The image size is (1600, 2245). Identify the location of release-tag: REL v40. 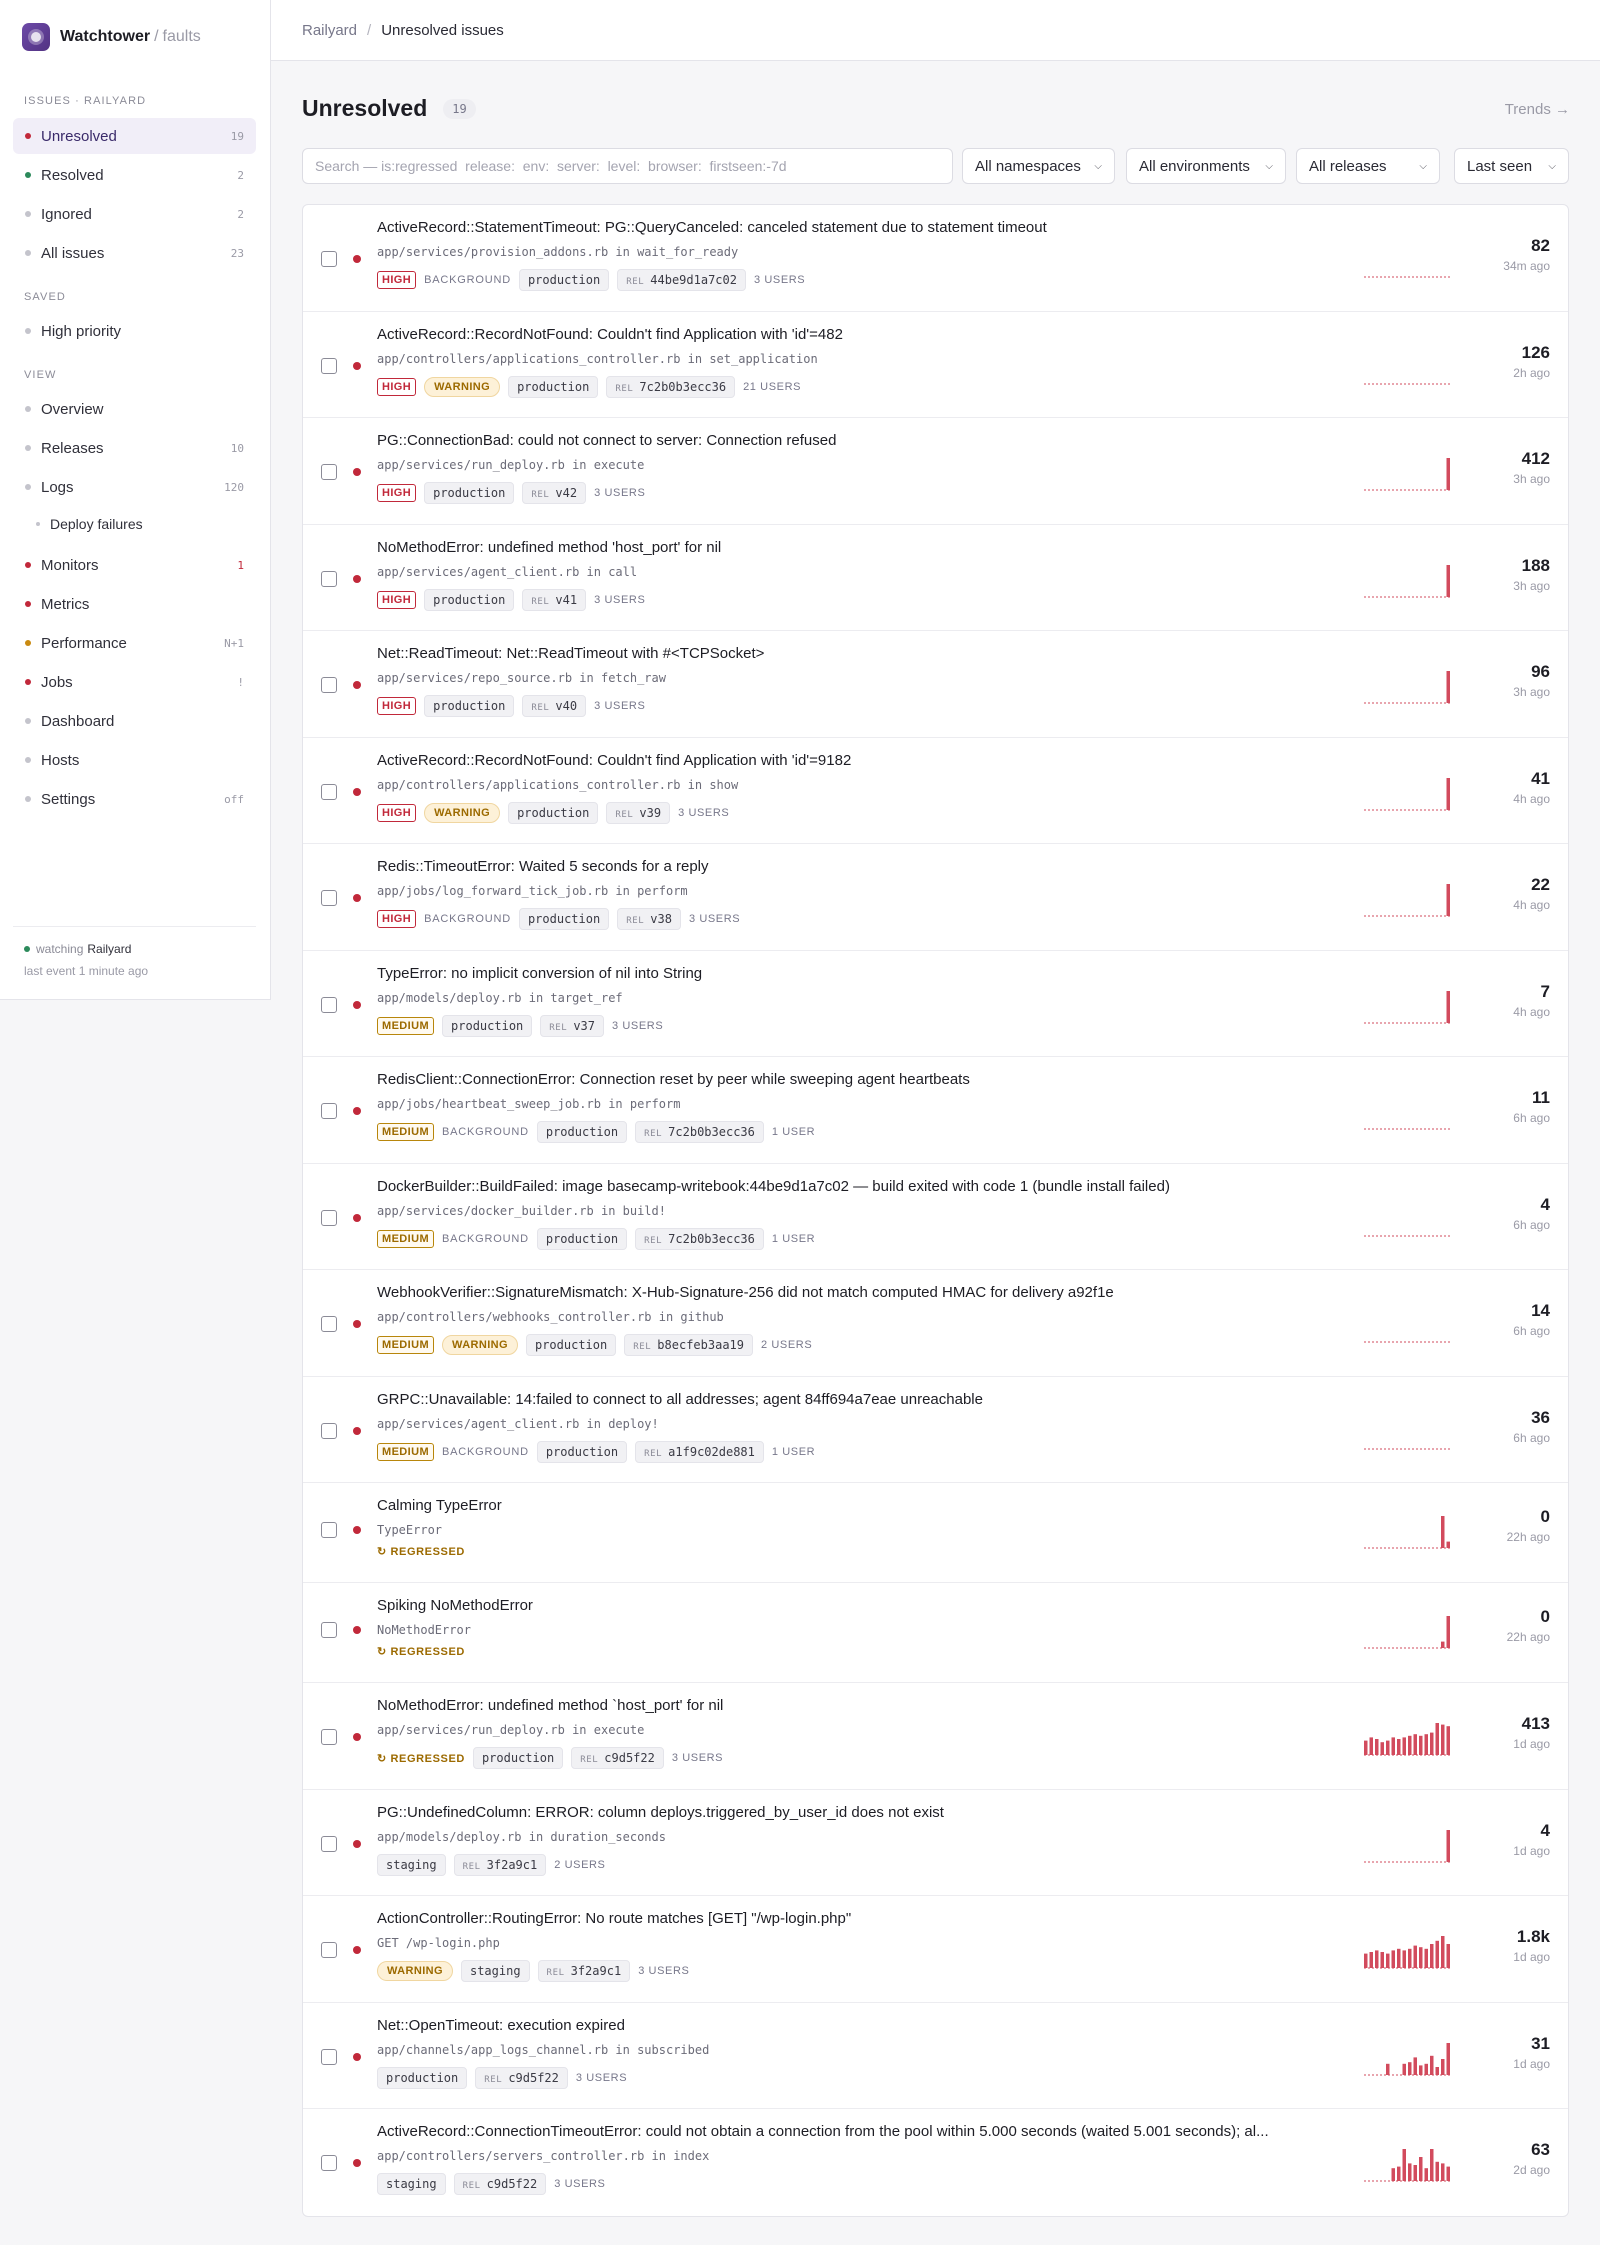
(554, 706).